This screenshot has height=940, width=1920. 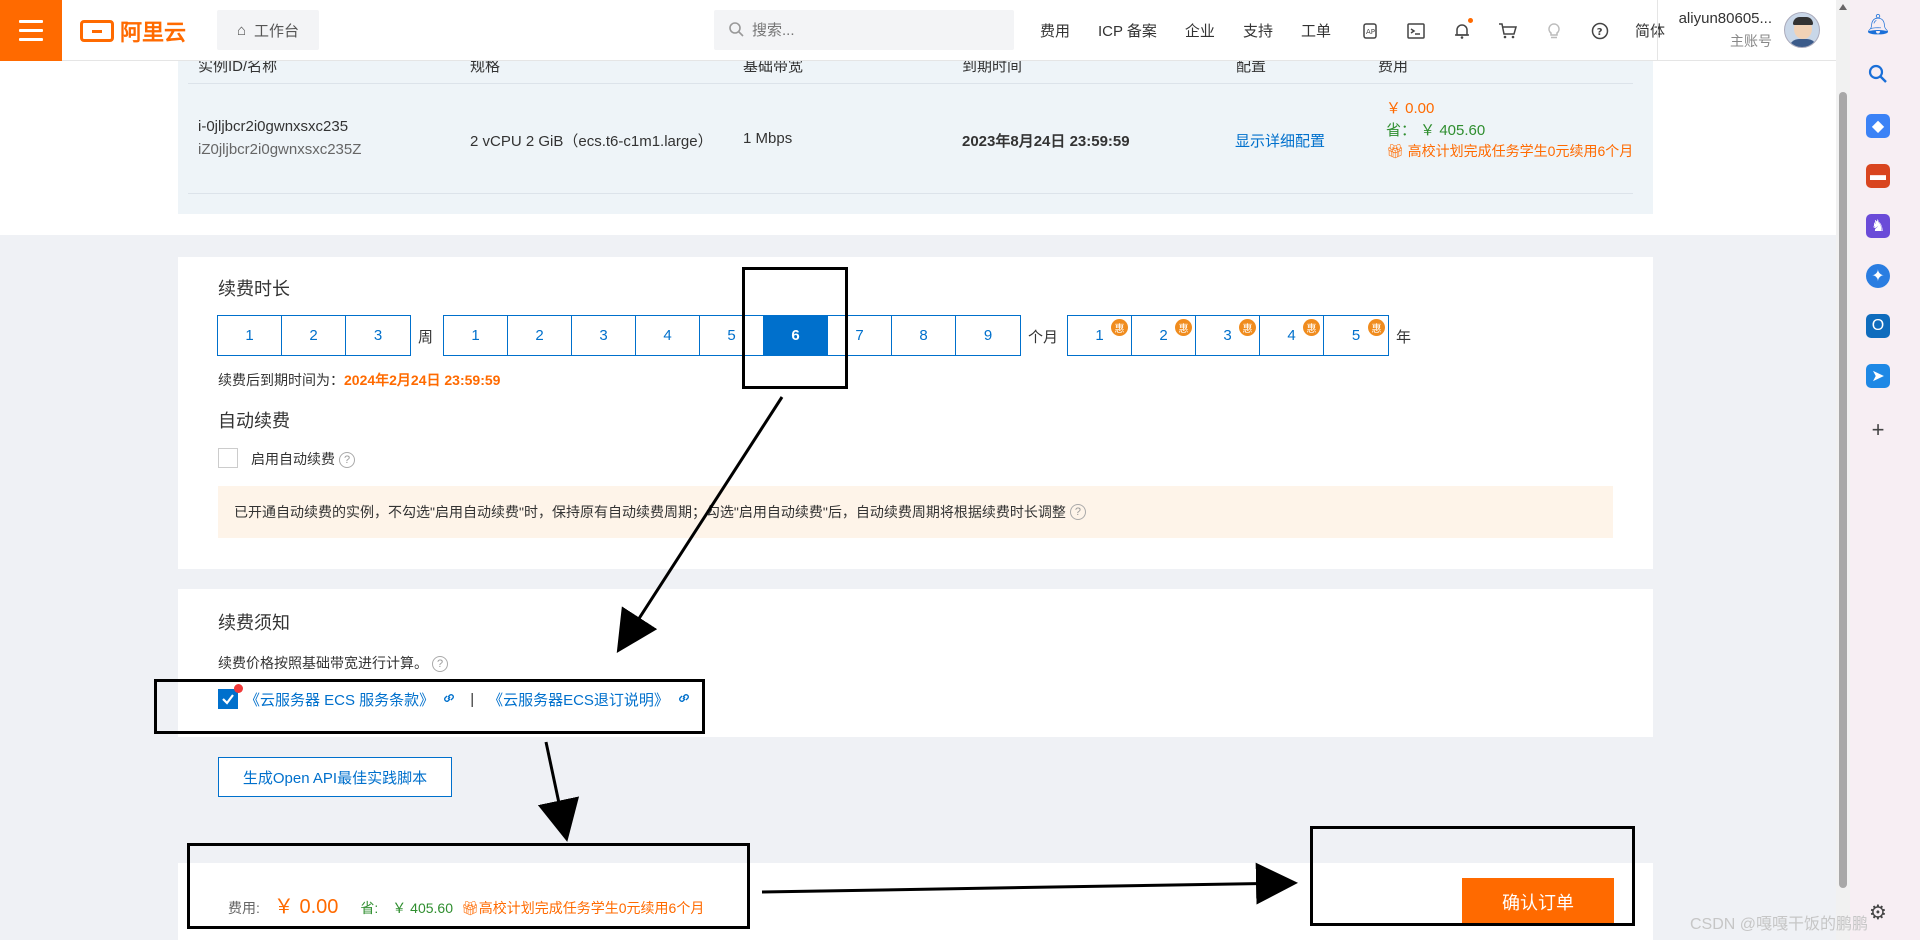 What do you see at coordinates (1843, 7) in the screenshot?
I see `scroll-up-arrow-icon` at bounding box center [1843, 7].